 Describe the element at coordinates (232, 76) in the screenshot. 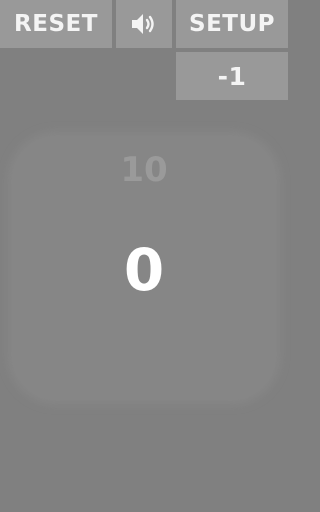

I see `decrement-button: -1` at that location.